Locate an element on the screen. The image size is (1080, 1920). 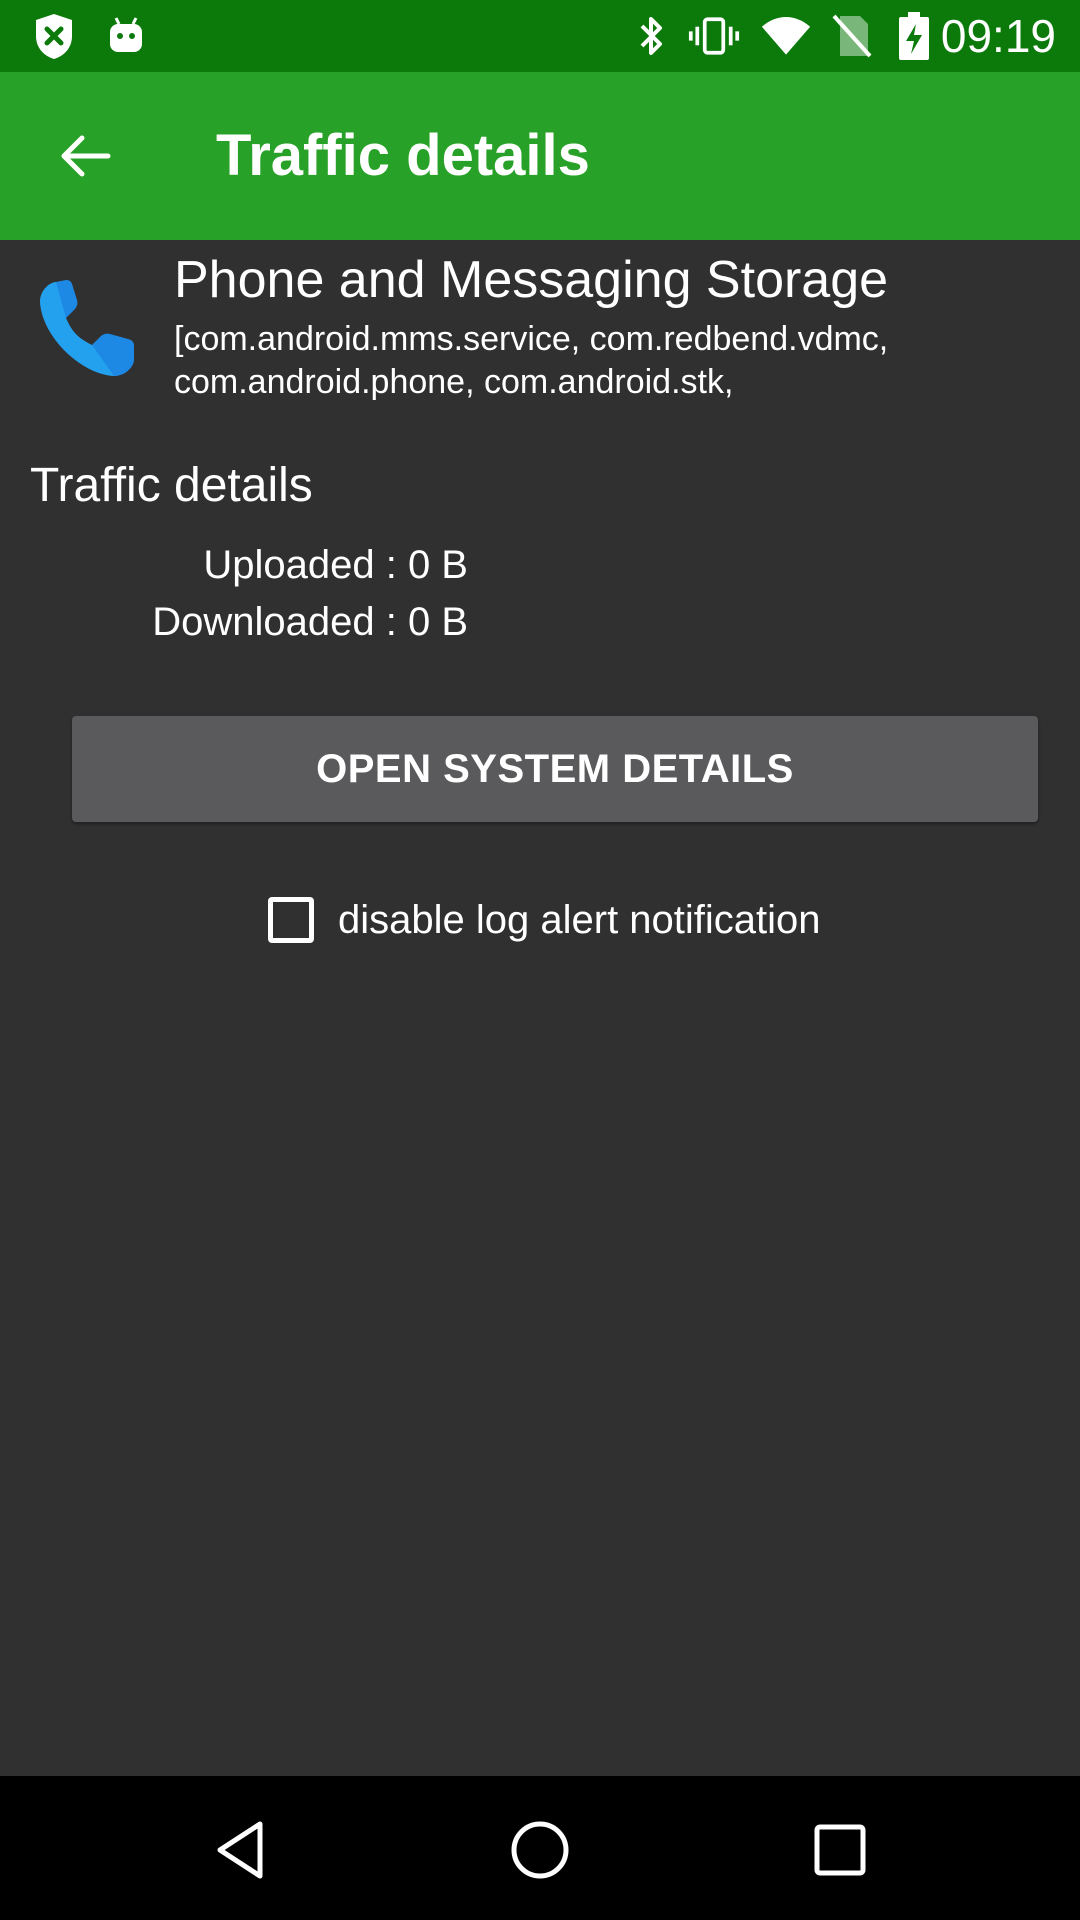
status-bar: 09:19 is located at coordinates (540, 36).